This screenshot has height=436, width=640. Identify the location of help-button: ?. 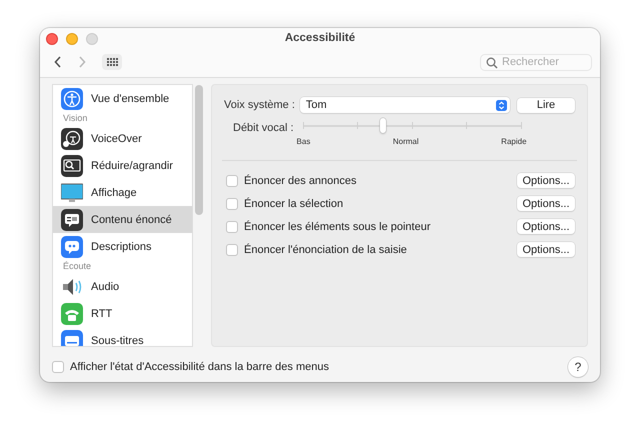
(578, 367).